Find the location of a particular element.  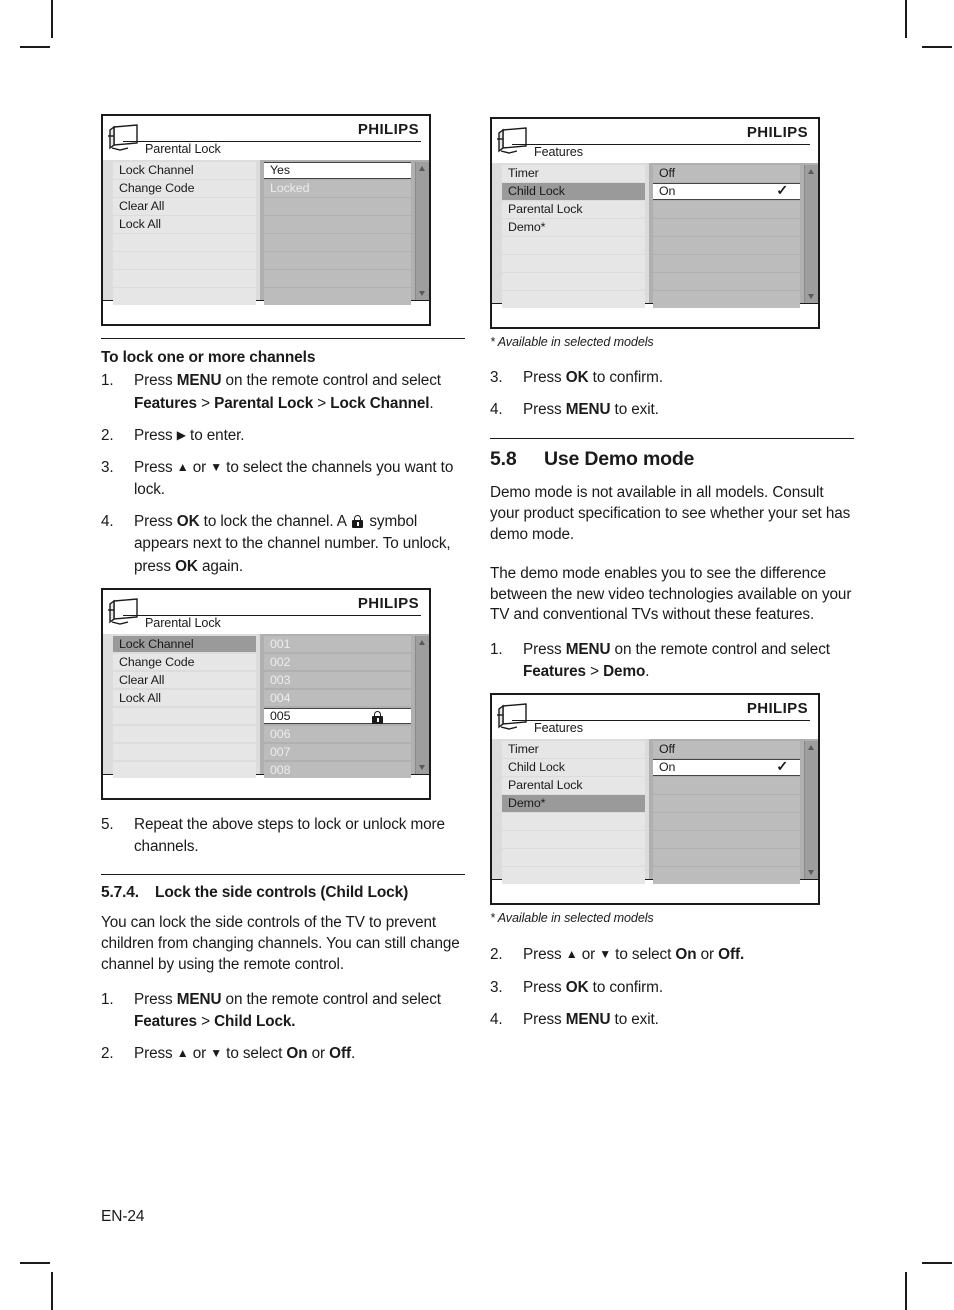

osd-channel-number: 005 is located at coordinates (280, 715).